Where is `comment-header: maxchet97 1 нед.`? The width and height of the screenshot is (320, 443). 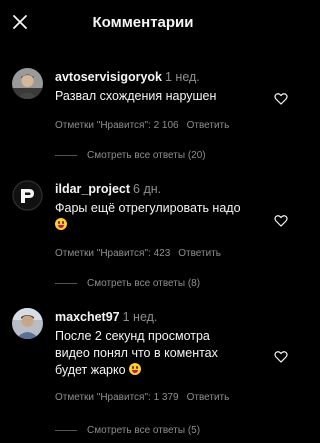
comment-header: maxchet97 1 нед. is located at coordinates (106, 317).